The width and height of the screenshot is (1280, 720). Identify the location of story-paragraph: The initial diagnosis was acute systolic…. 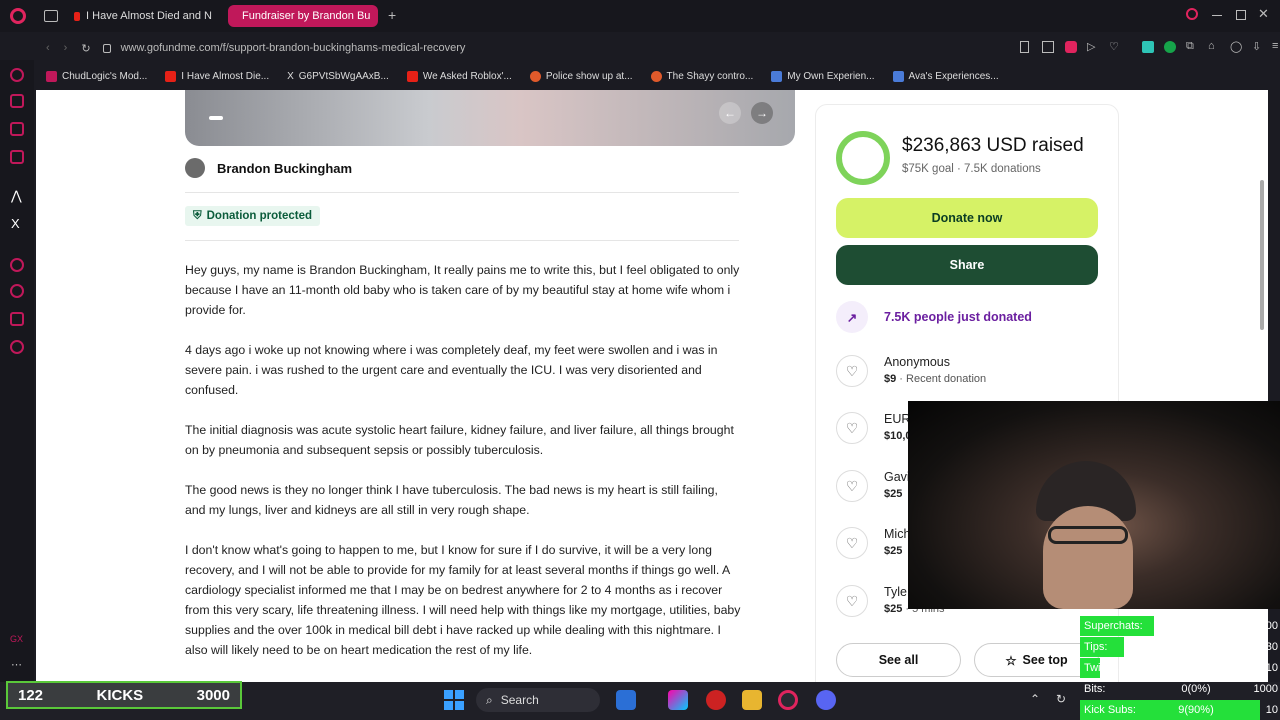
(459, 440).